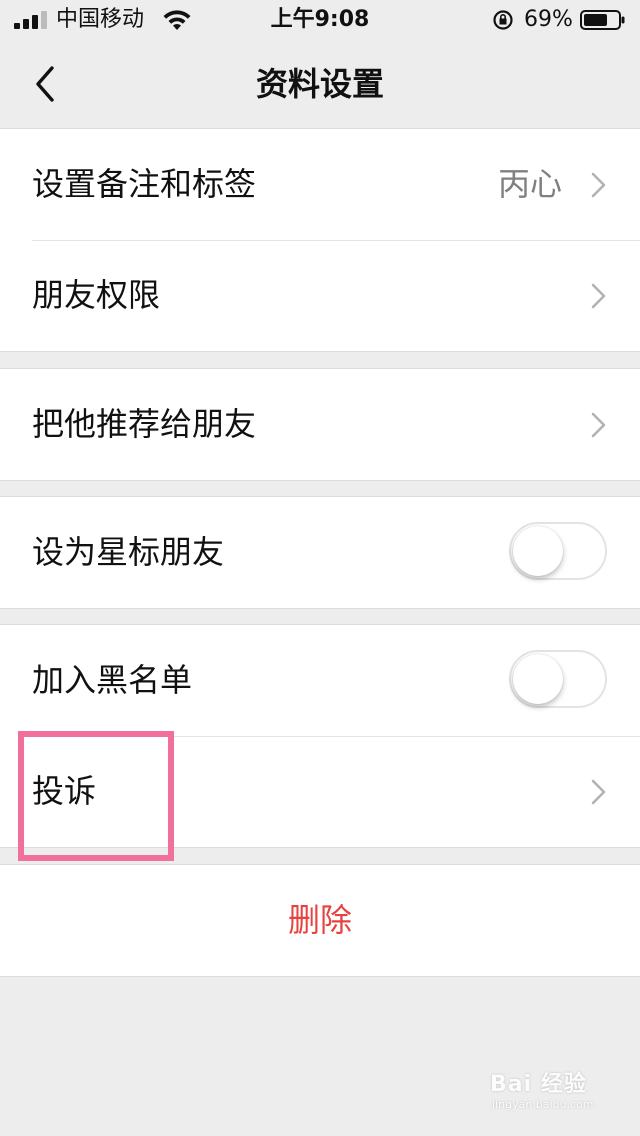 The height and width of the screenshot is (1136, 640). What do you see at coordinates (538, 1084) in the screenshot?
I see `watermark-text: Bai 经验` at bounding box center [538, 1084].